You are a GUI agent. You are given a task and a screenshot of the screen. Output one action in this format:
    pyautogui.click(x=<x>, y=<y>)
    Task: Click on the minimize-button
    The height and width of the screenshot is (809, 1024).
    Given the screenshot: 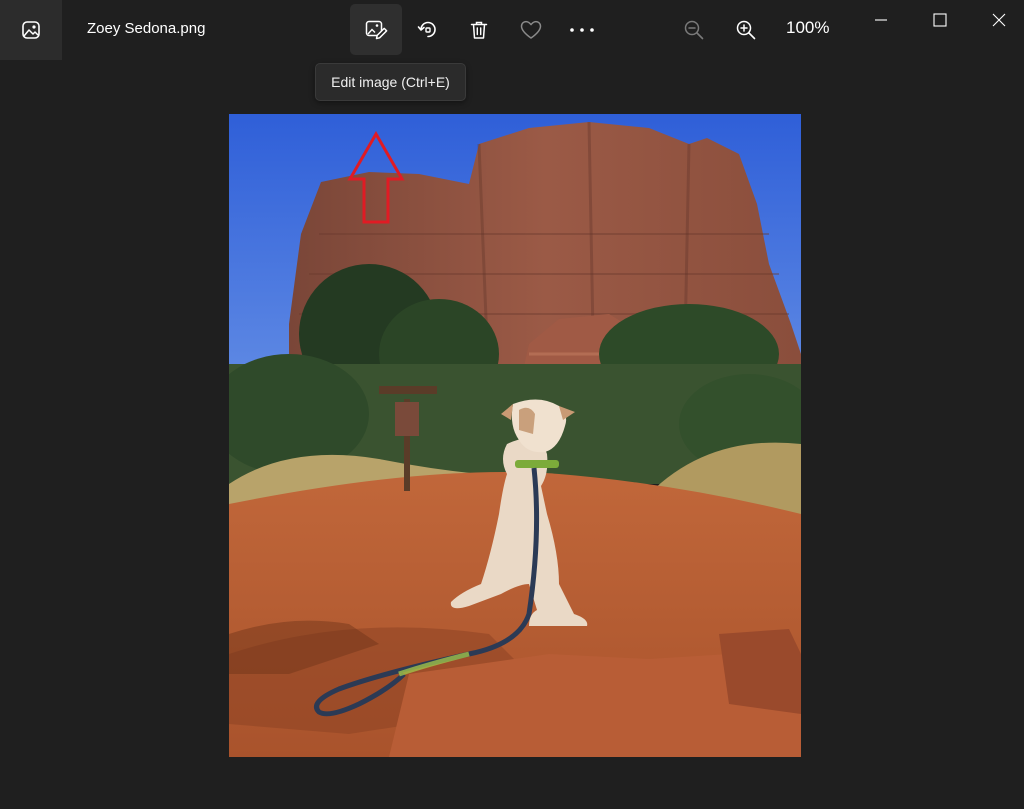 What is the action you would take?
    pyautogui.click(x=881, y=20)
    